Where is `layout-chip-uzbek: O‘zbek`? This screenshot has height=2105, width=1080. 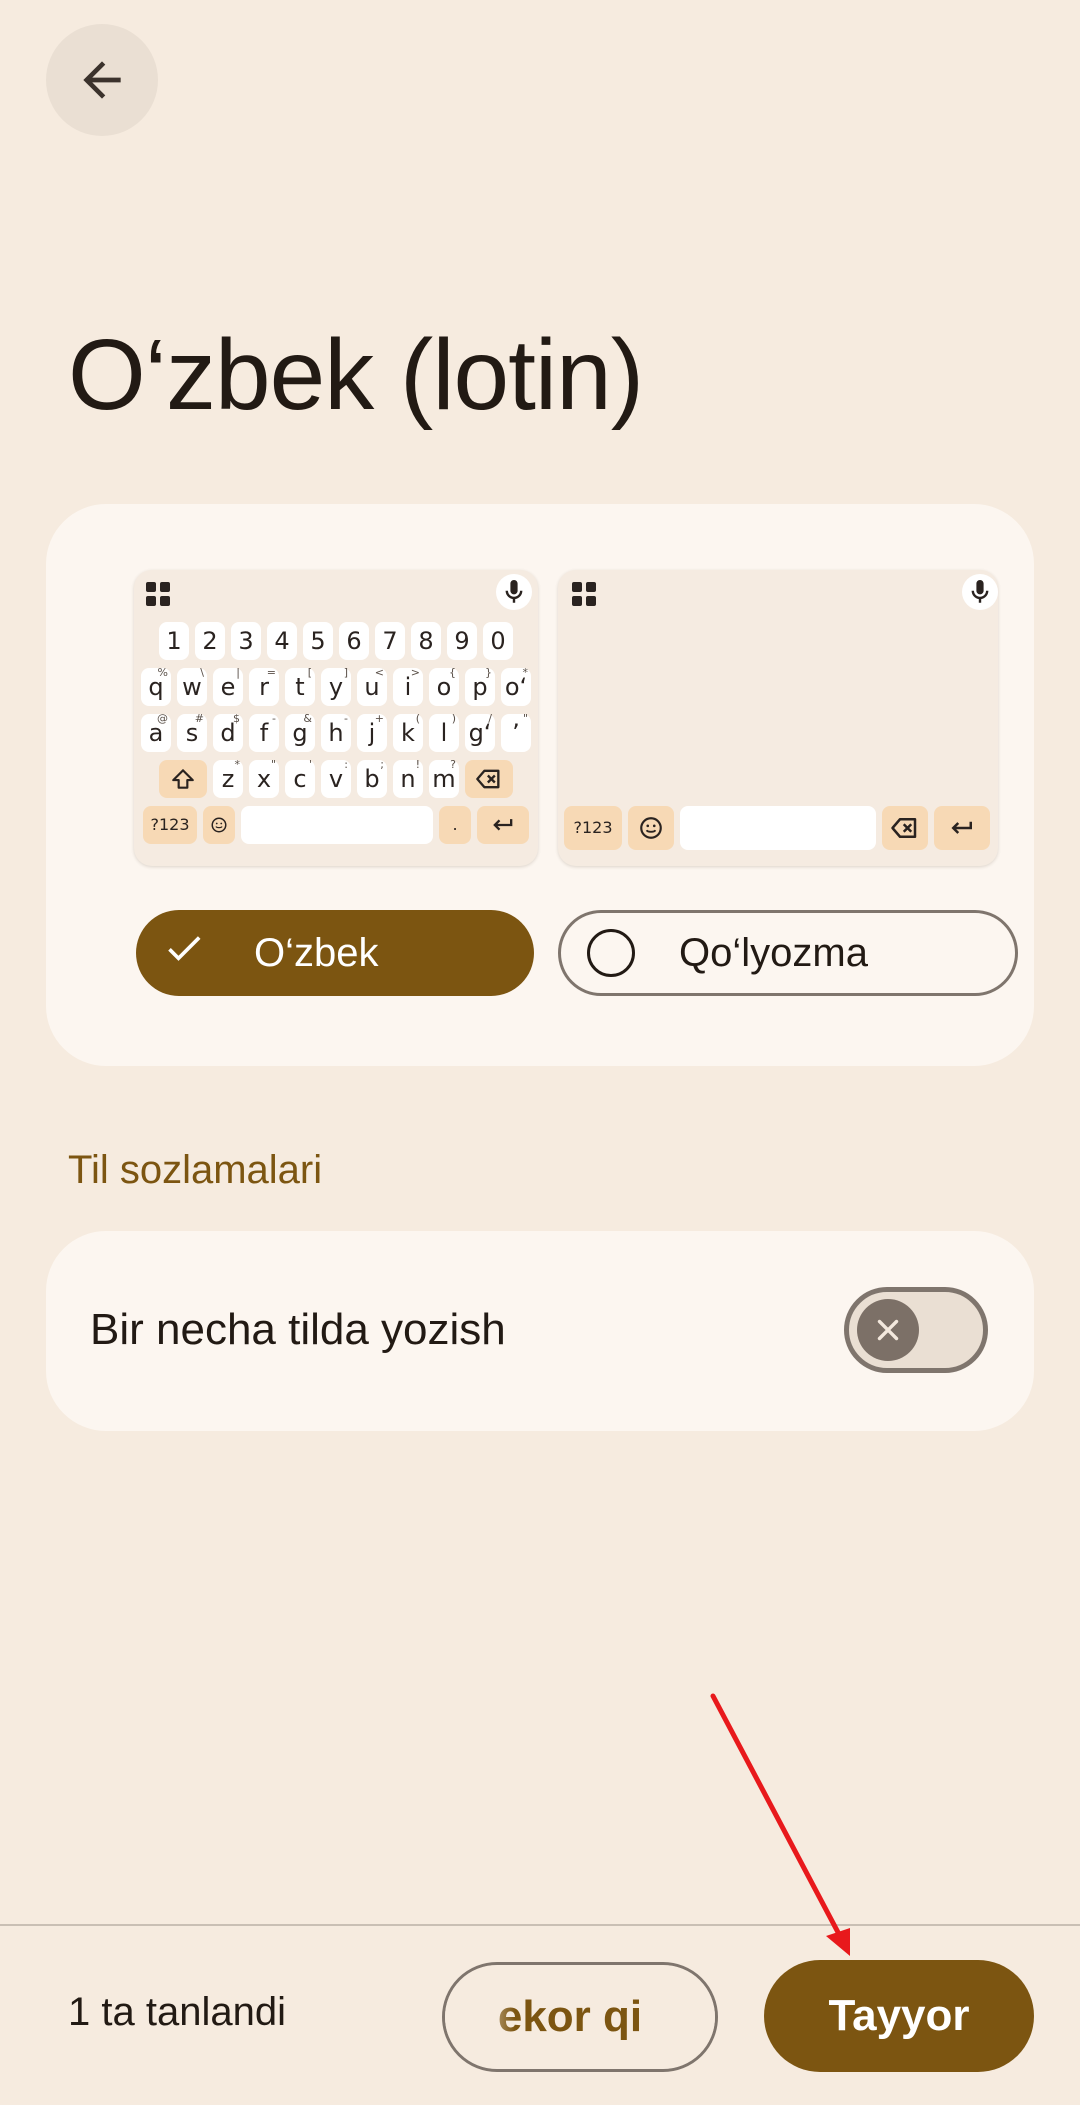 layout-chip-uzbek: O‘zbek is located at coordinates (335, 953).